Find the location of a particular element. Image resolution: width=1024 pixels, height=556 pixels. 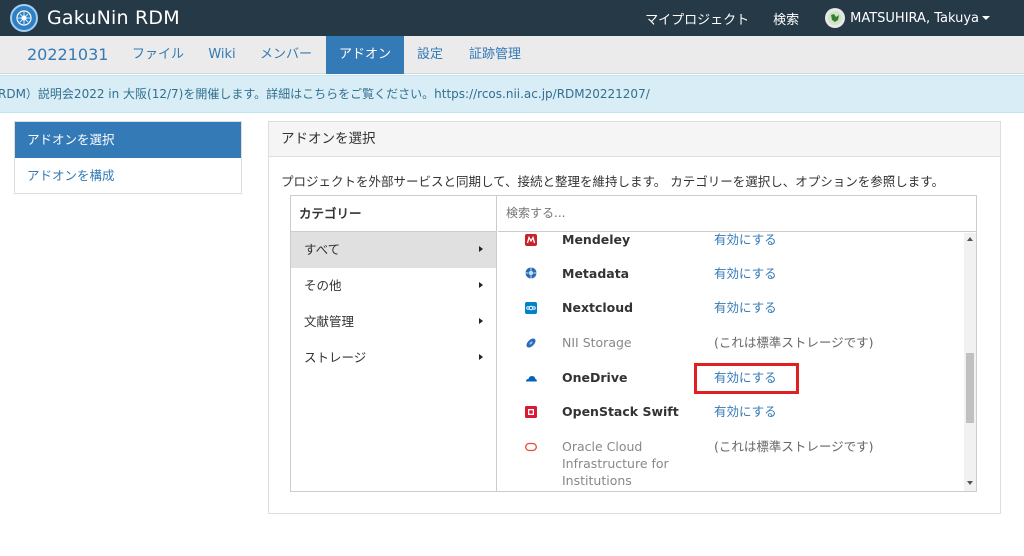

scroll-thumb is located at coordinates (970, 388).